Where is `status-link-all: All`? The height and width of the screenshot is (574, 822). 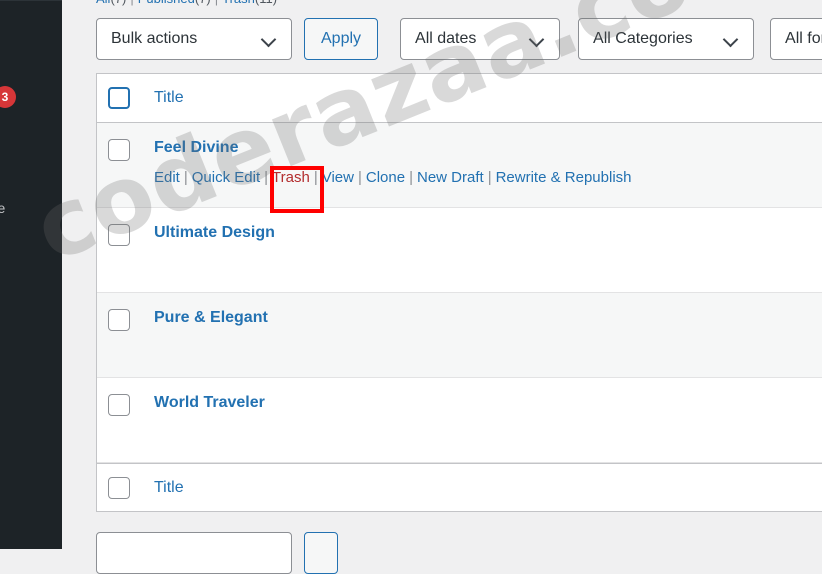 status-link-all: All is located at coordinates (103, 3).